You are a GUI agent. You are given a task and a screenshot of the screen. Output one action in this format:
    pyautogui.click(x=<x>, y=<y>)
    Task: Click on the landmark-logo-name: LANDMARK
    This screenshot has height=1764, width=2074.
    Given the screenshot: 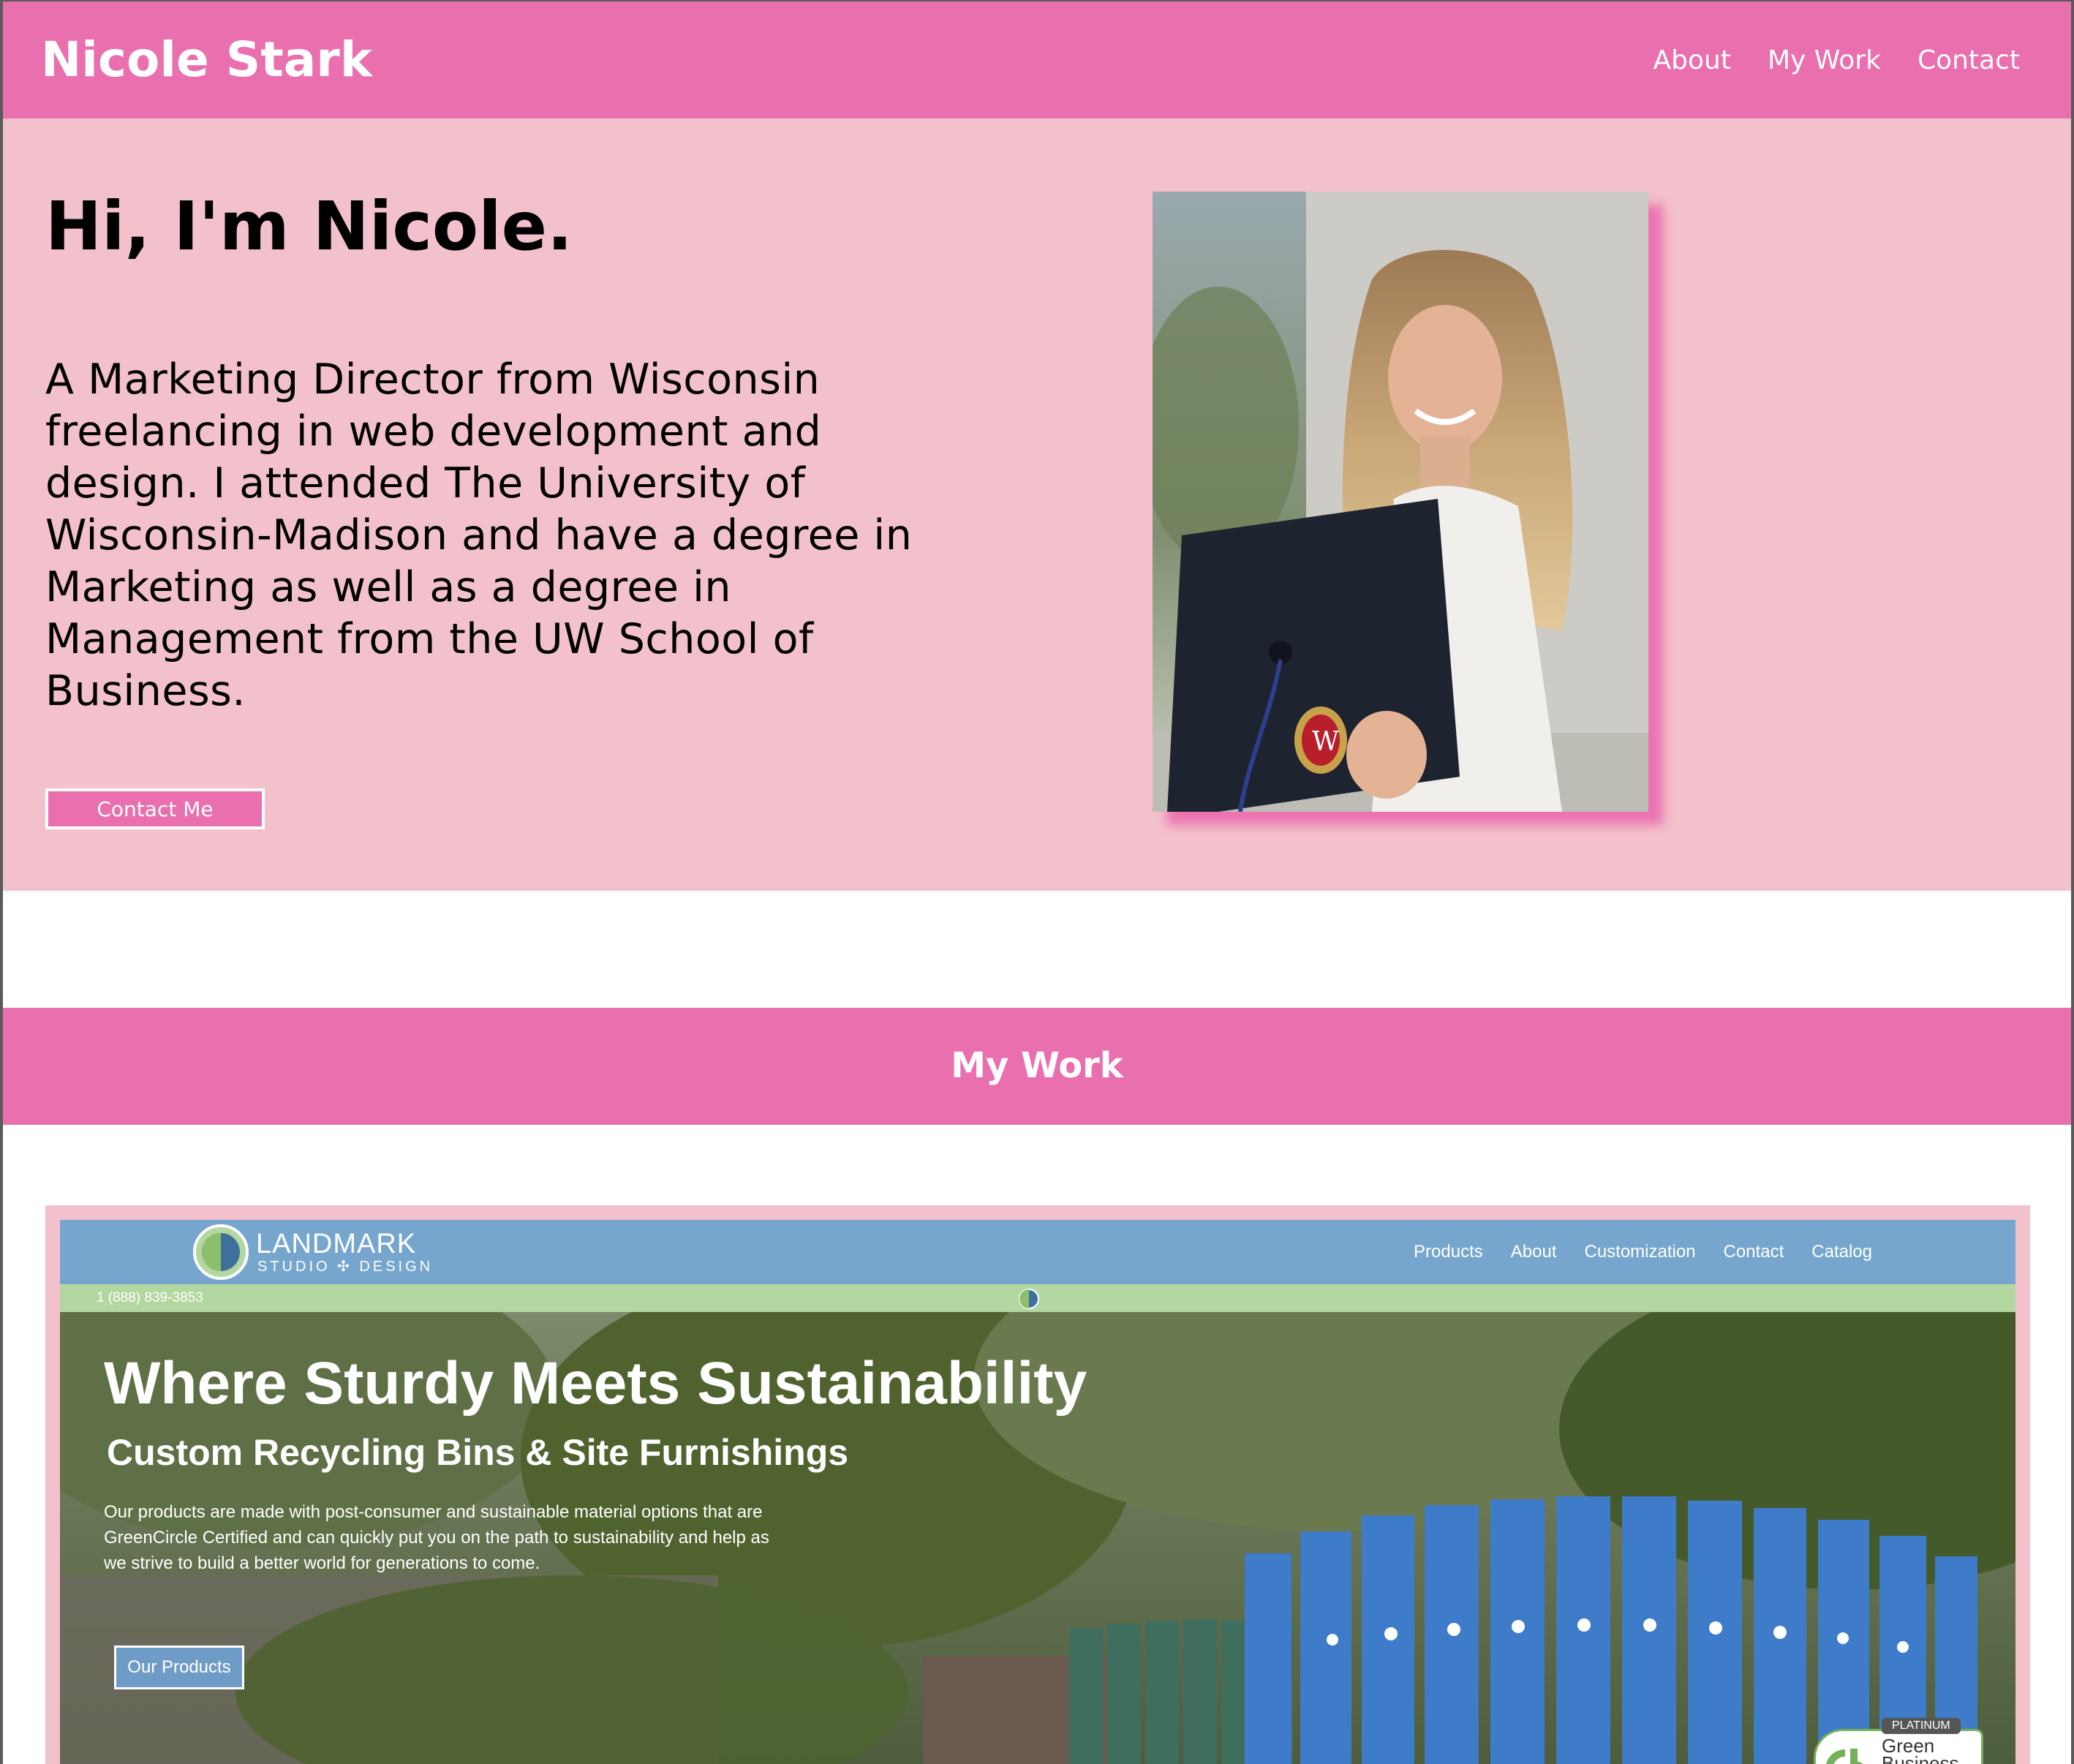 What is the action you would take?
    pyautogui.click(x=336, y=1244)
    